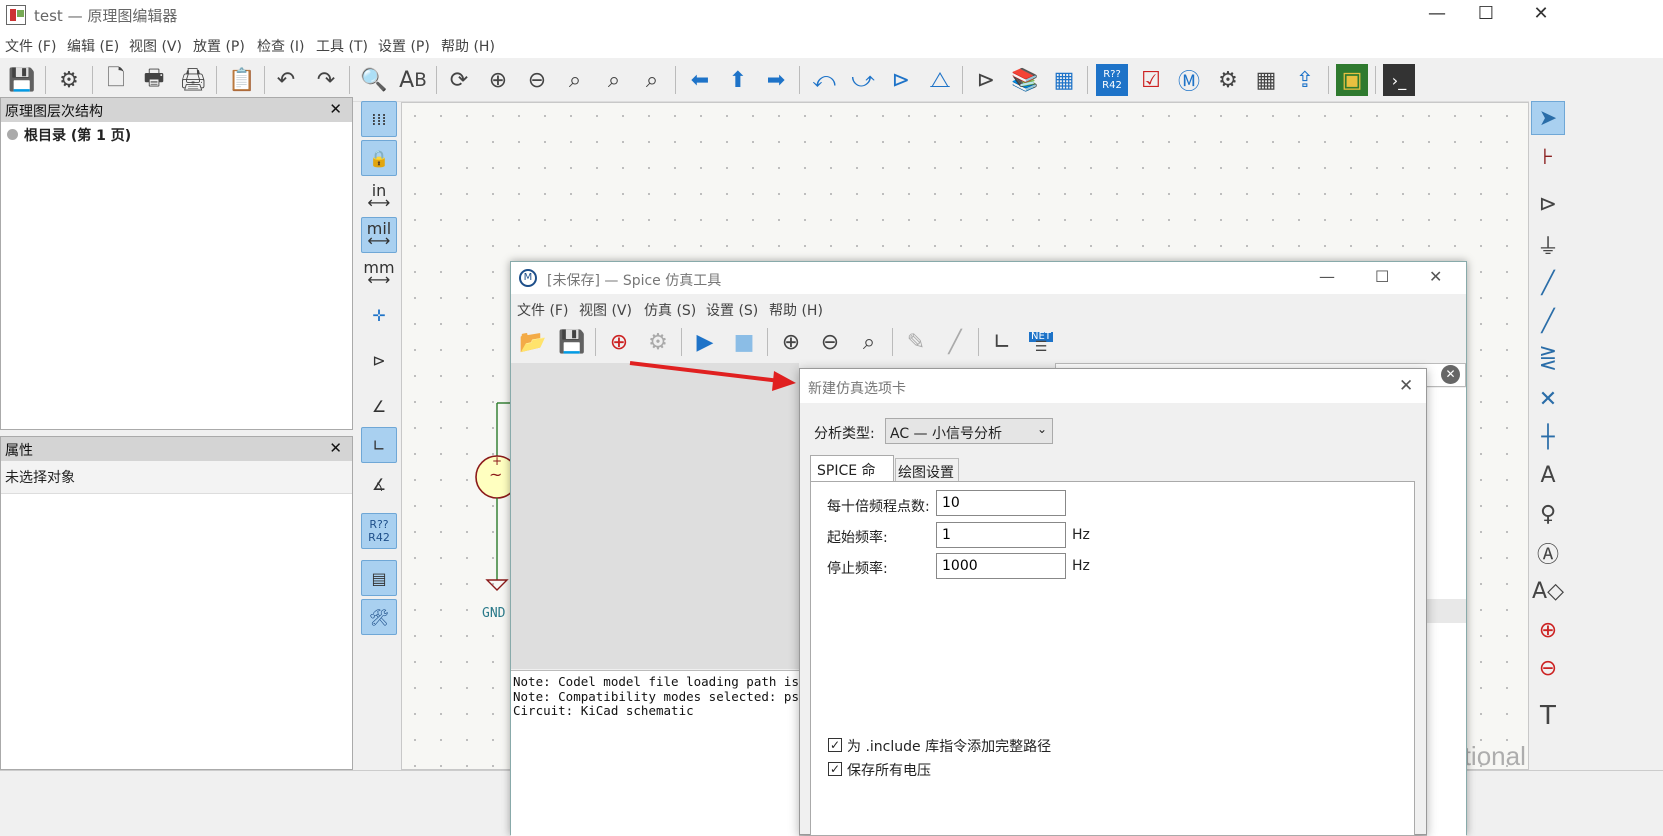 This screenshot has height=836, width=1663. I want to click on annotate-icon: R?? R42, so click(1112, 80).